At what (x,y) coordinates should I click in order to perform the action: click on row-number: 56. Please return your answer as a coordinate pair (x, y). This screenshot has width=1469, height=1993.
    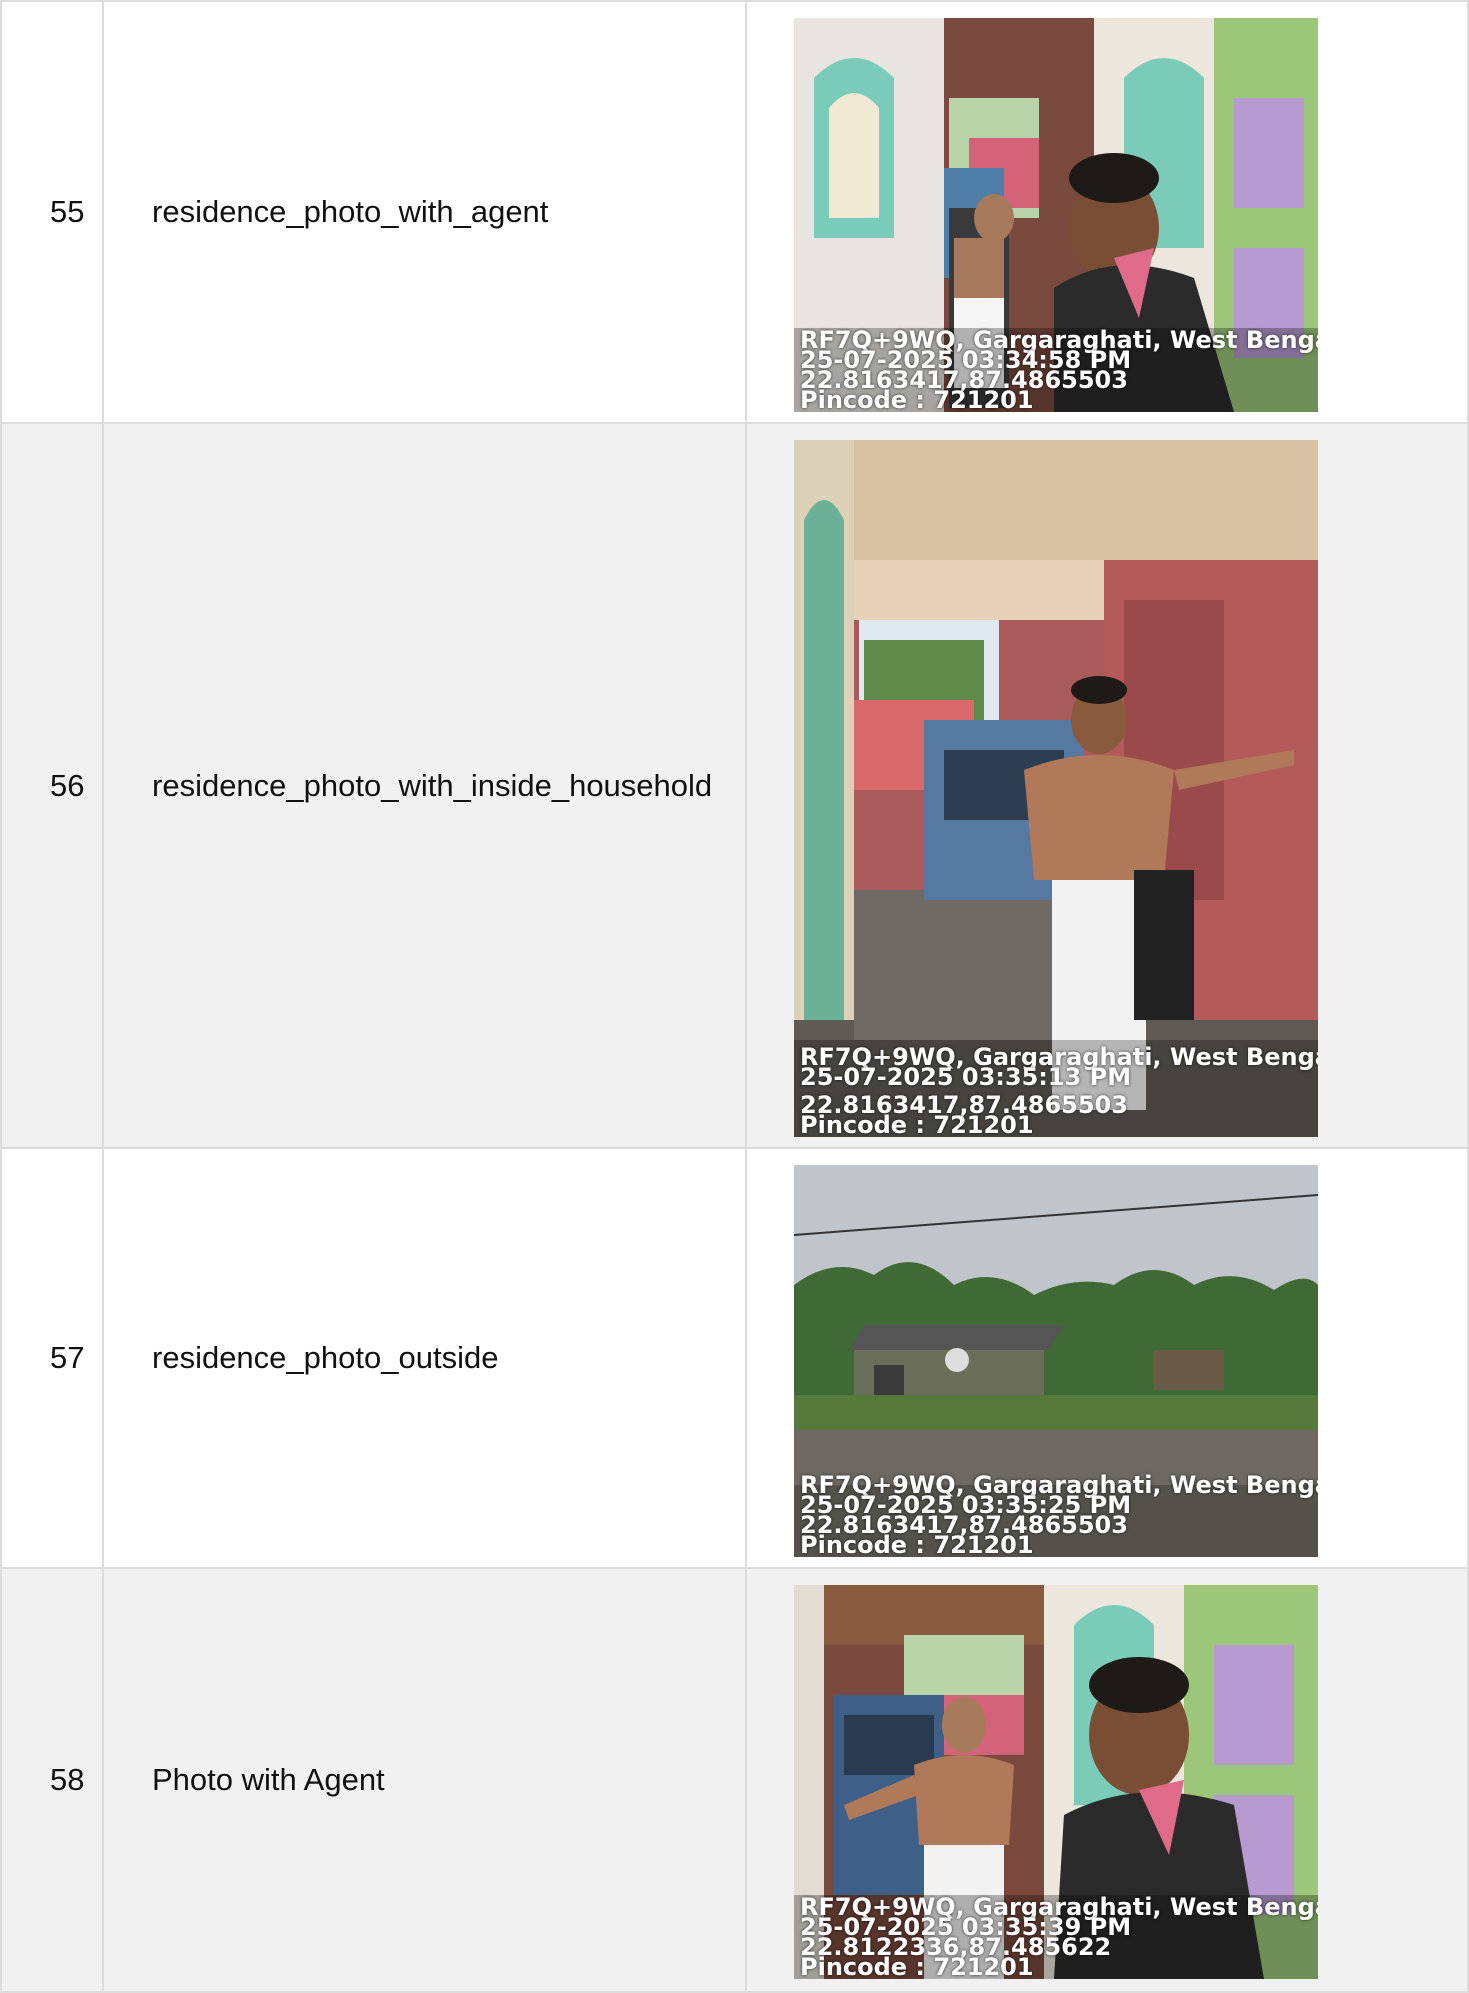
    Looking at the image, I should click on (52, 785).